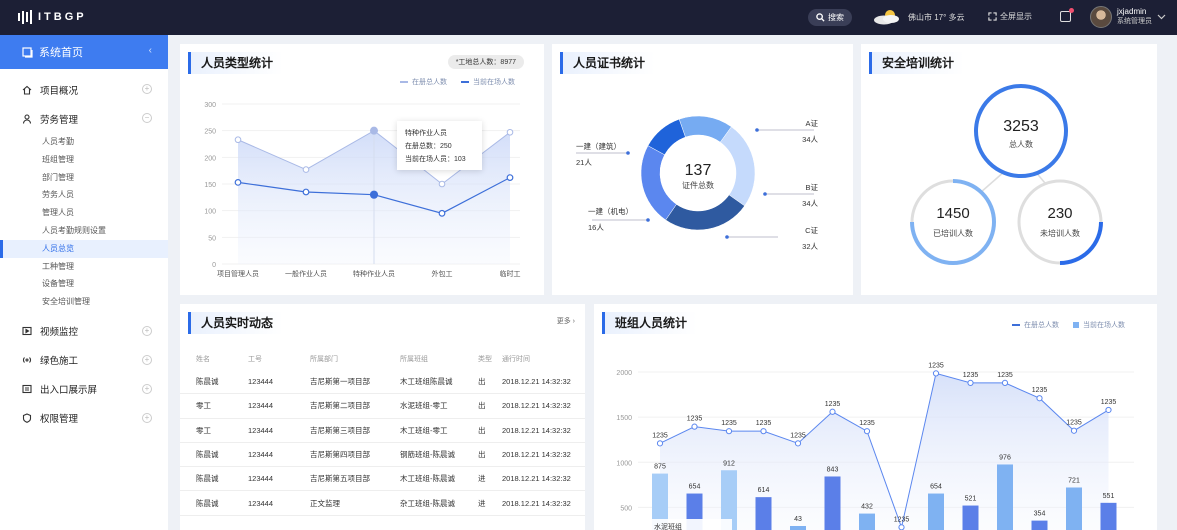 Image resolution: width=1177 pixels, height=530 pixels. I want to click on sidebar-item-green: 绿色施工 +, so click(84, 360).